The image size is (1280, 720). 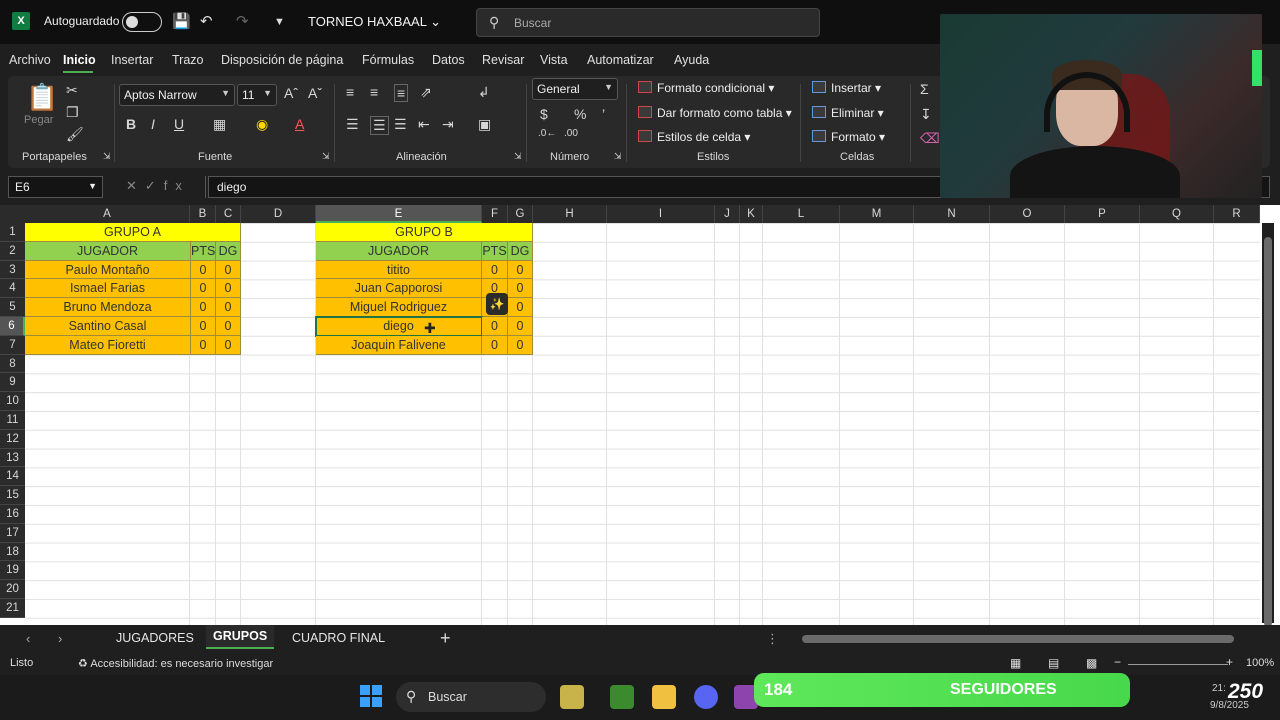 What do you see at coordinates (28, 638) in the screenshot?
I see `prev-sheet-icon: ‹` at bounding box center [28, 638].